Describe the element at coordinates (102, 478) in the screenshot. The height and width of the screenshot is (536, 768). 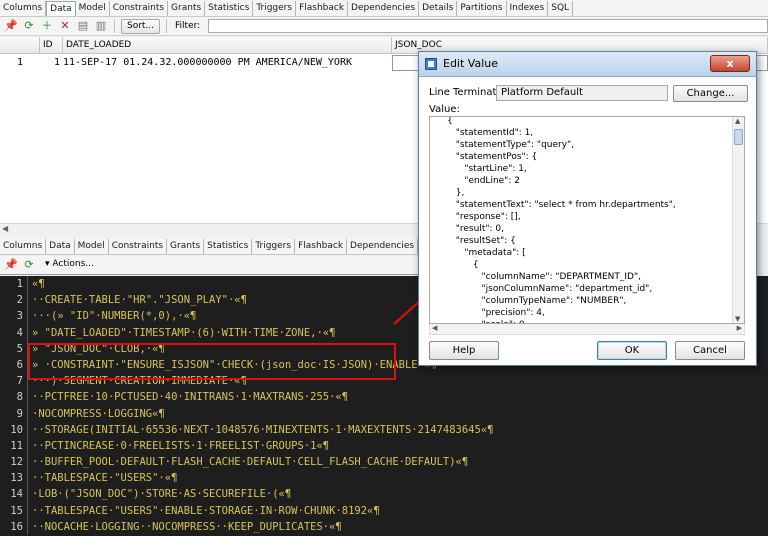
I see `code-text: ··TABLESPACE·"USERS"·«¶` at that location.